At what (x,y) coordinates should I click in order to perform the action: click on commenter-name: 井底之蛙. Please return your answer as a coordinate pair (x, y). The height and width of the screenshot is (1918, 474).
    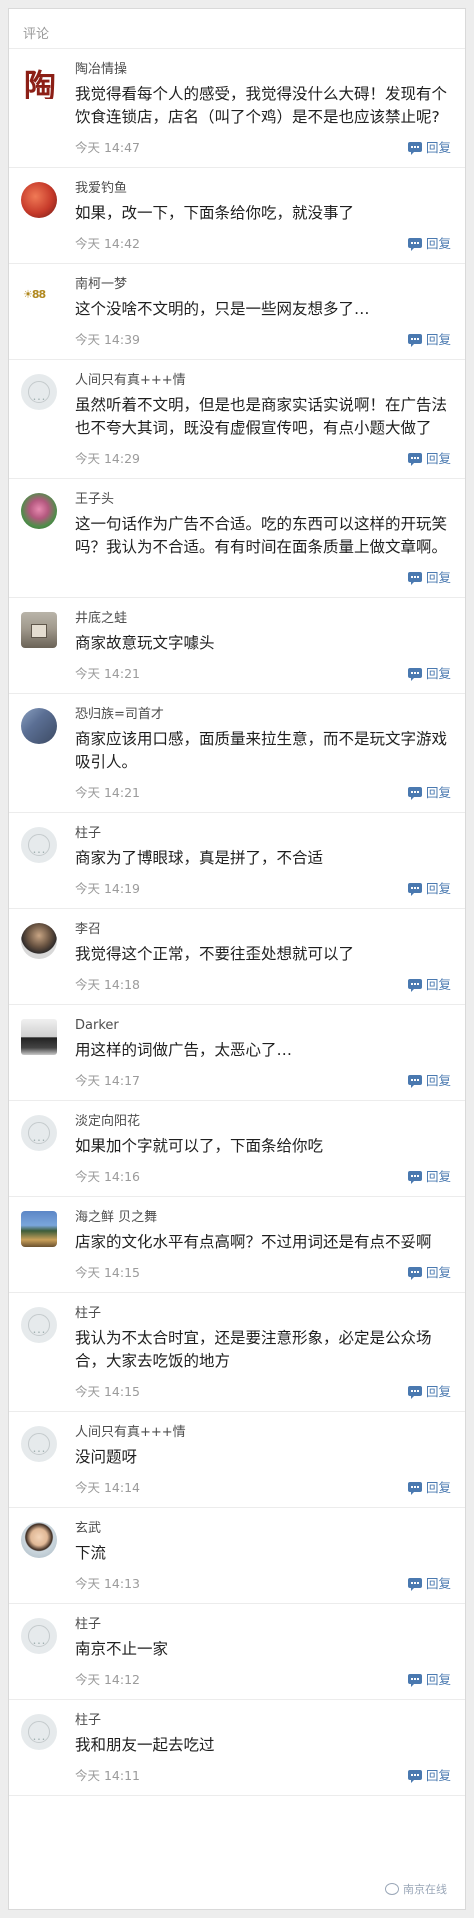
    Looking at the image, I should click on (263, 619).